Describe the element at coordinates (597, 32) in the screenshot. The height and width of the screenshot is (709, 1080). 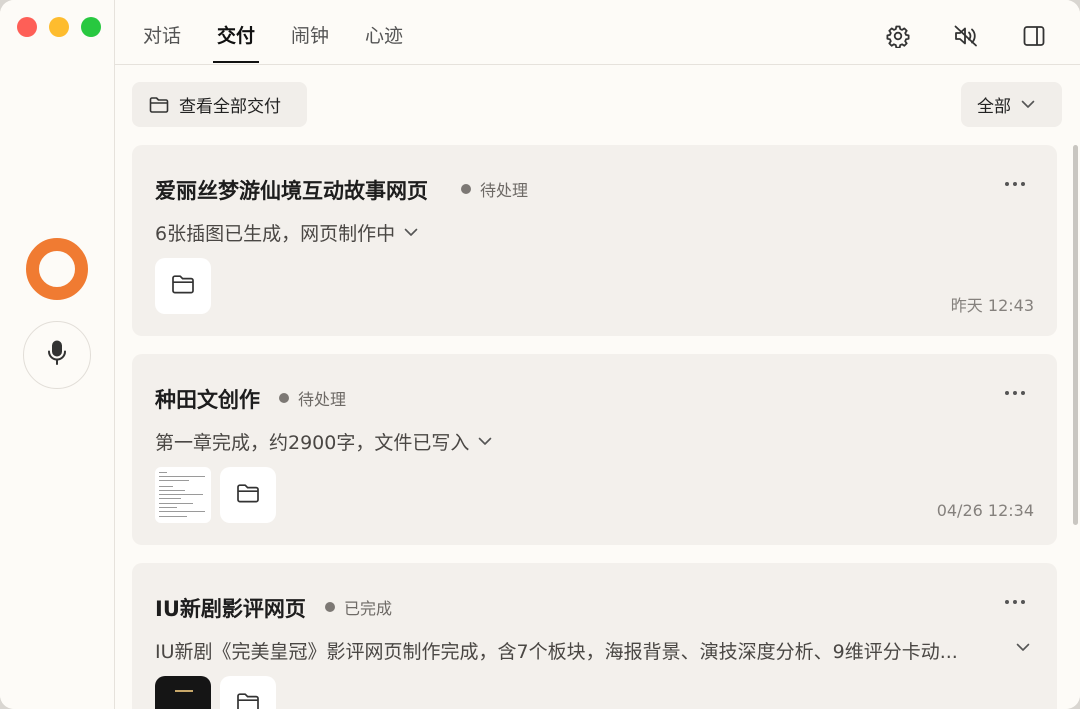
I see `tab-bar: 对话 交付 闹钟 心迹` at that location.